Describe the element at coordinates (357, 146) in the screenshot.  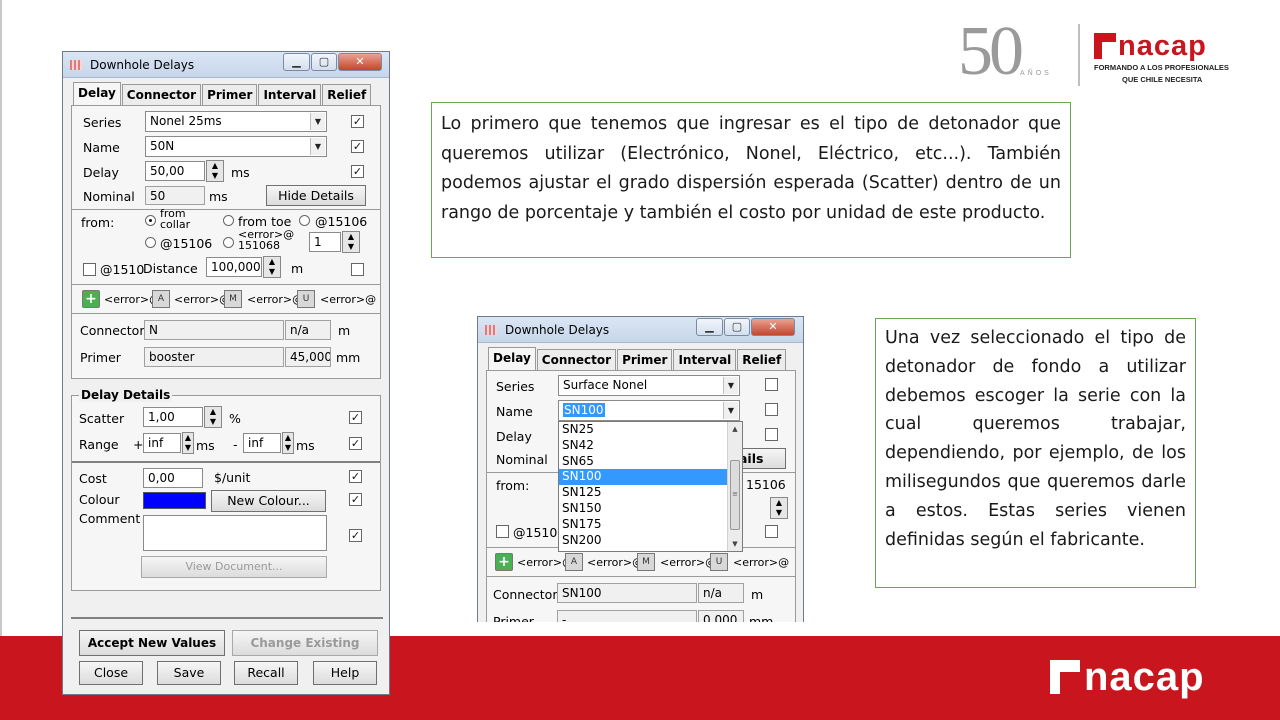
I see `name-checkbox: ✓` at that location.